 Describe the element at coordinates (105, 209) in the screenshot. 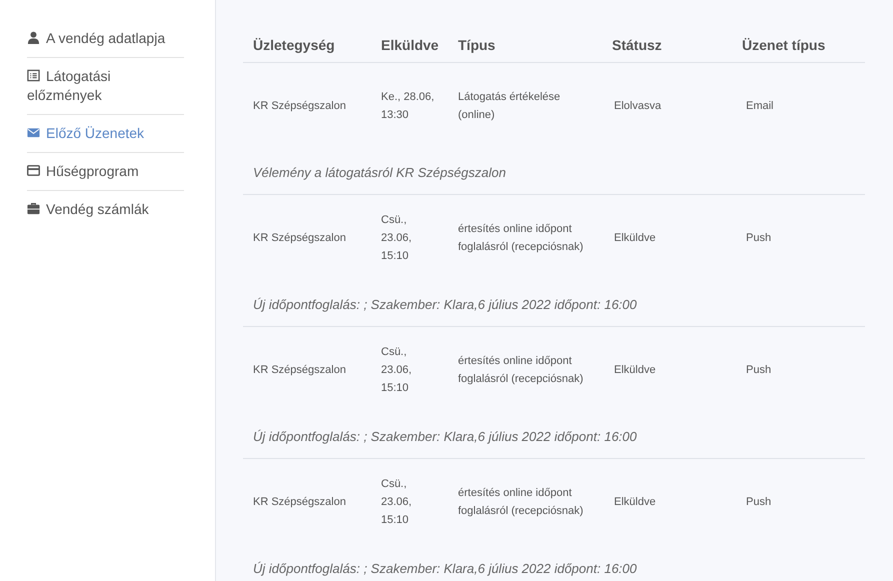

I see `sidebar-item: Vendég számlák` at that location.